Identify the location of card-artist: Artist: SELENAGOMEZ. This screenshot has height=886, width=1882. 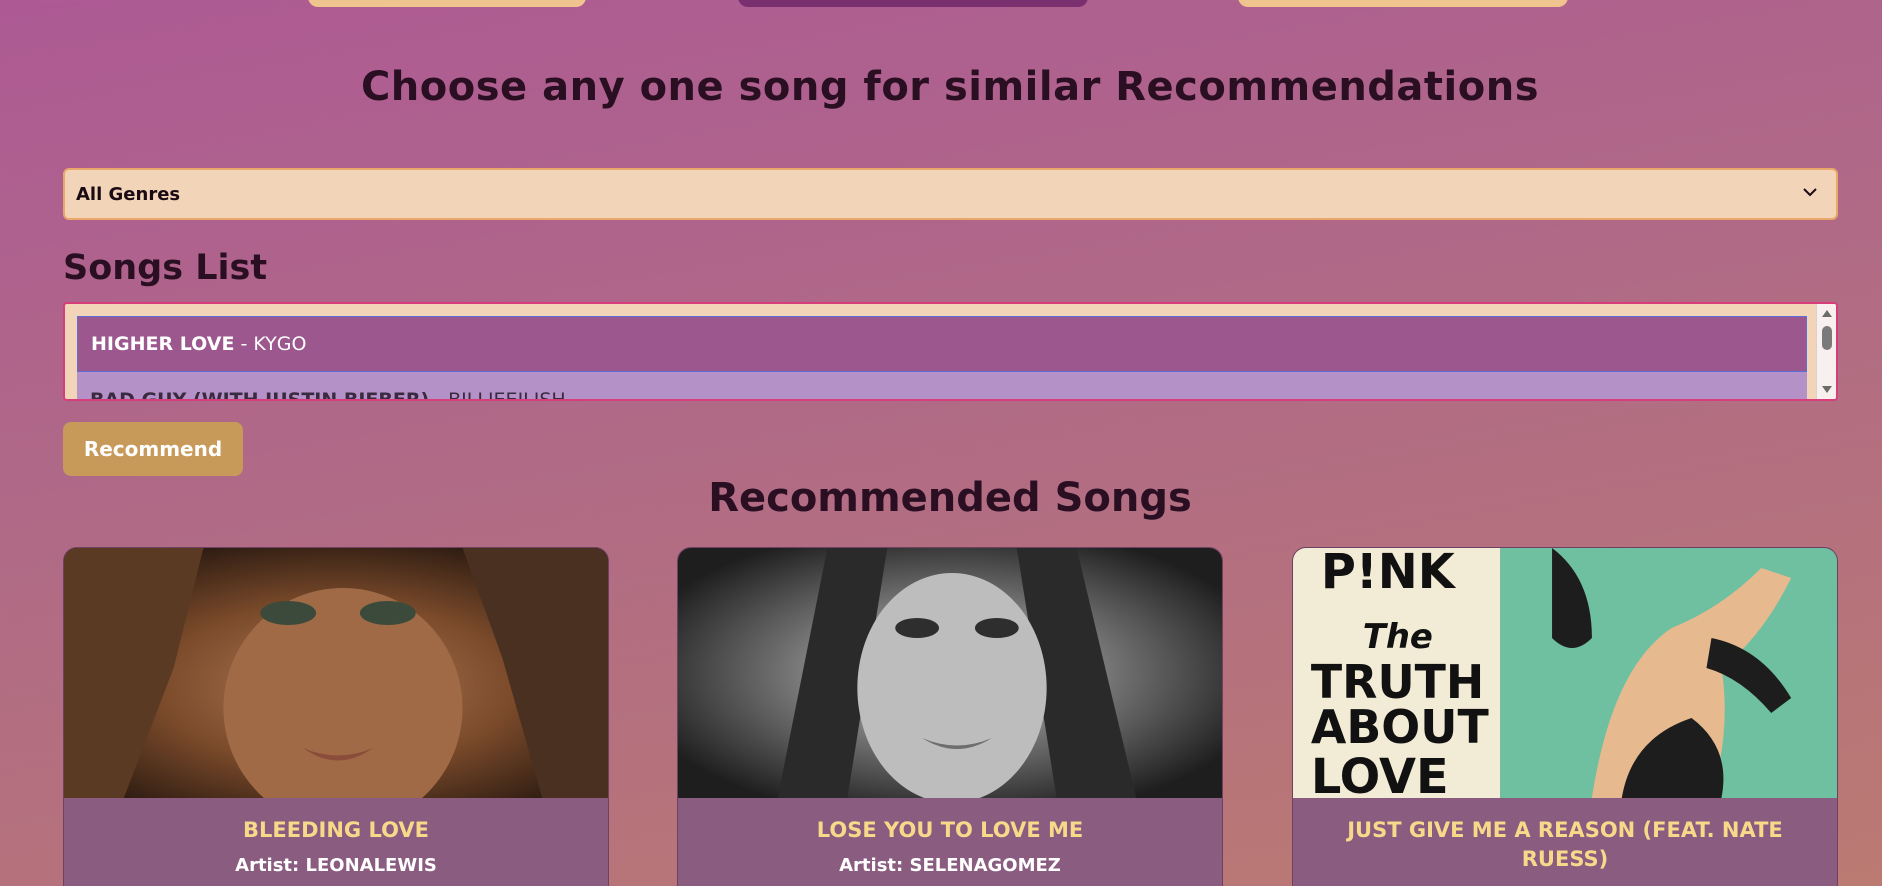
(950, 865).